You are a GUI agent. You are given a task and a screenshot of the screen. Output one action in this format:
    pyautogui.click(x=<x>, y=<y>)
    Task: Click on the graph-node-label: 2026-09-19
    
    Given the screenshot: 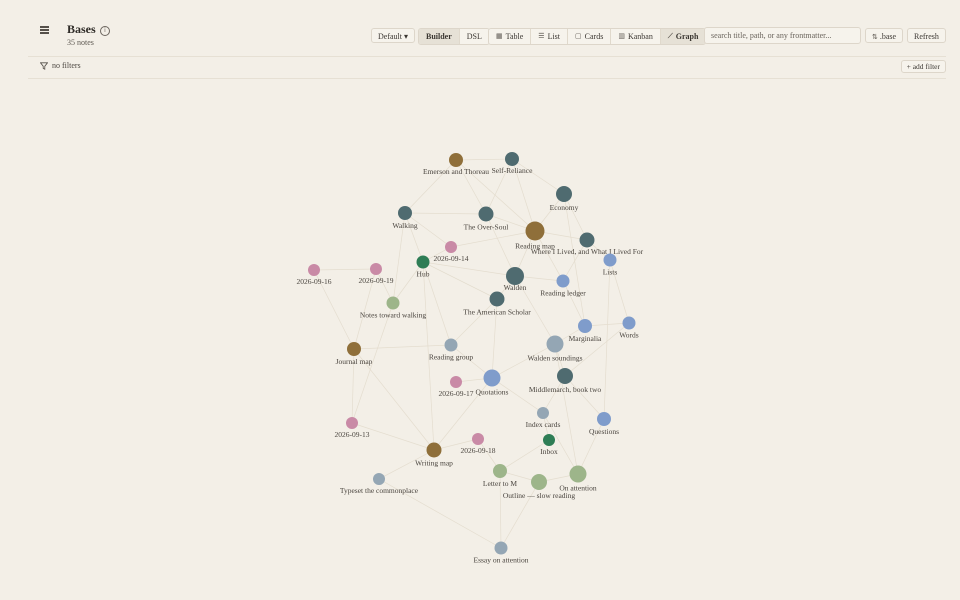 What is the action you would take?
    pyautogui.click(x=376, y=280)
    